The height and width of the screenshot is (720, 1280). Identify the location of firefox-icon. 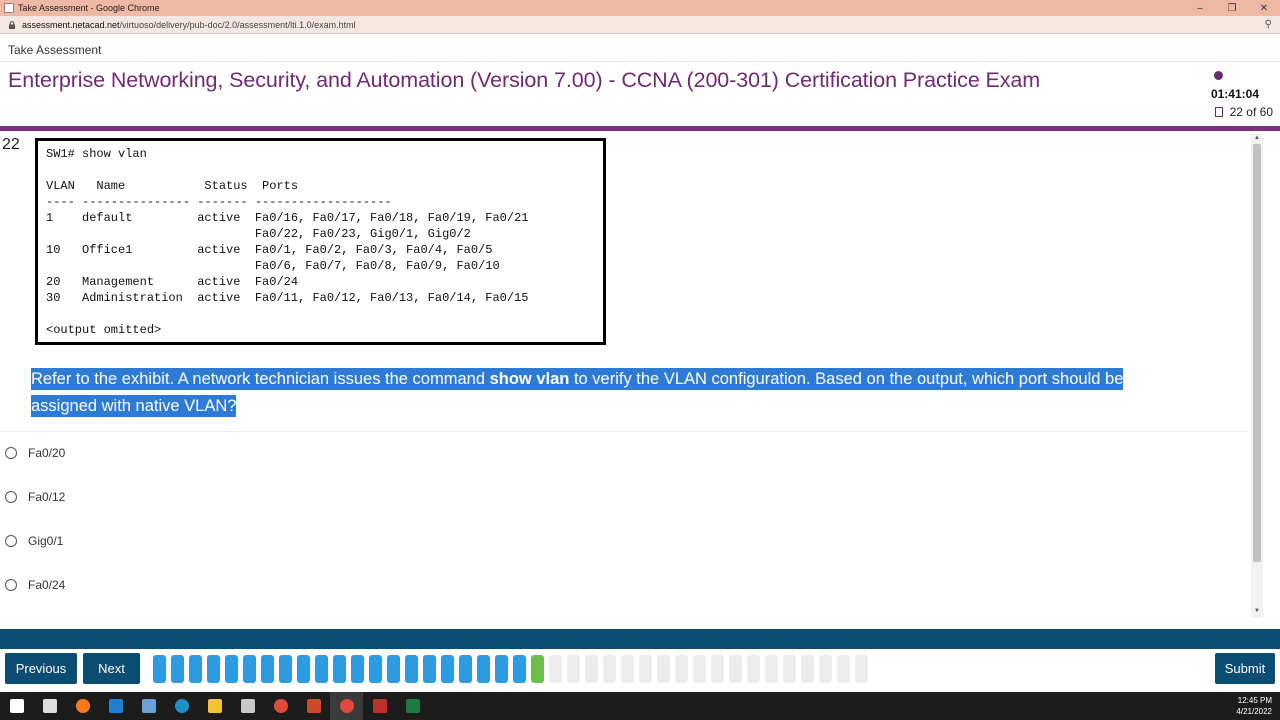
(82, 706).